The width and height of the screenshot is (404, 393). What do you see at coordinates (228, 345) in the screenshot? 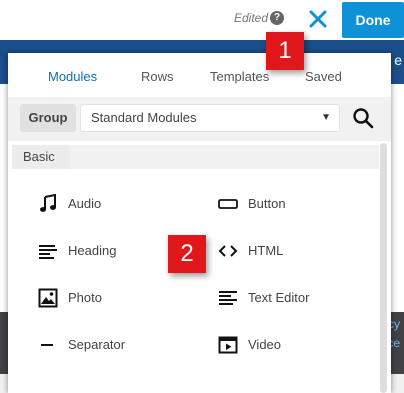
I see `video-icon` at bounding box center [228, 345].